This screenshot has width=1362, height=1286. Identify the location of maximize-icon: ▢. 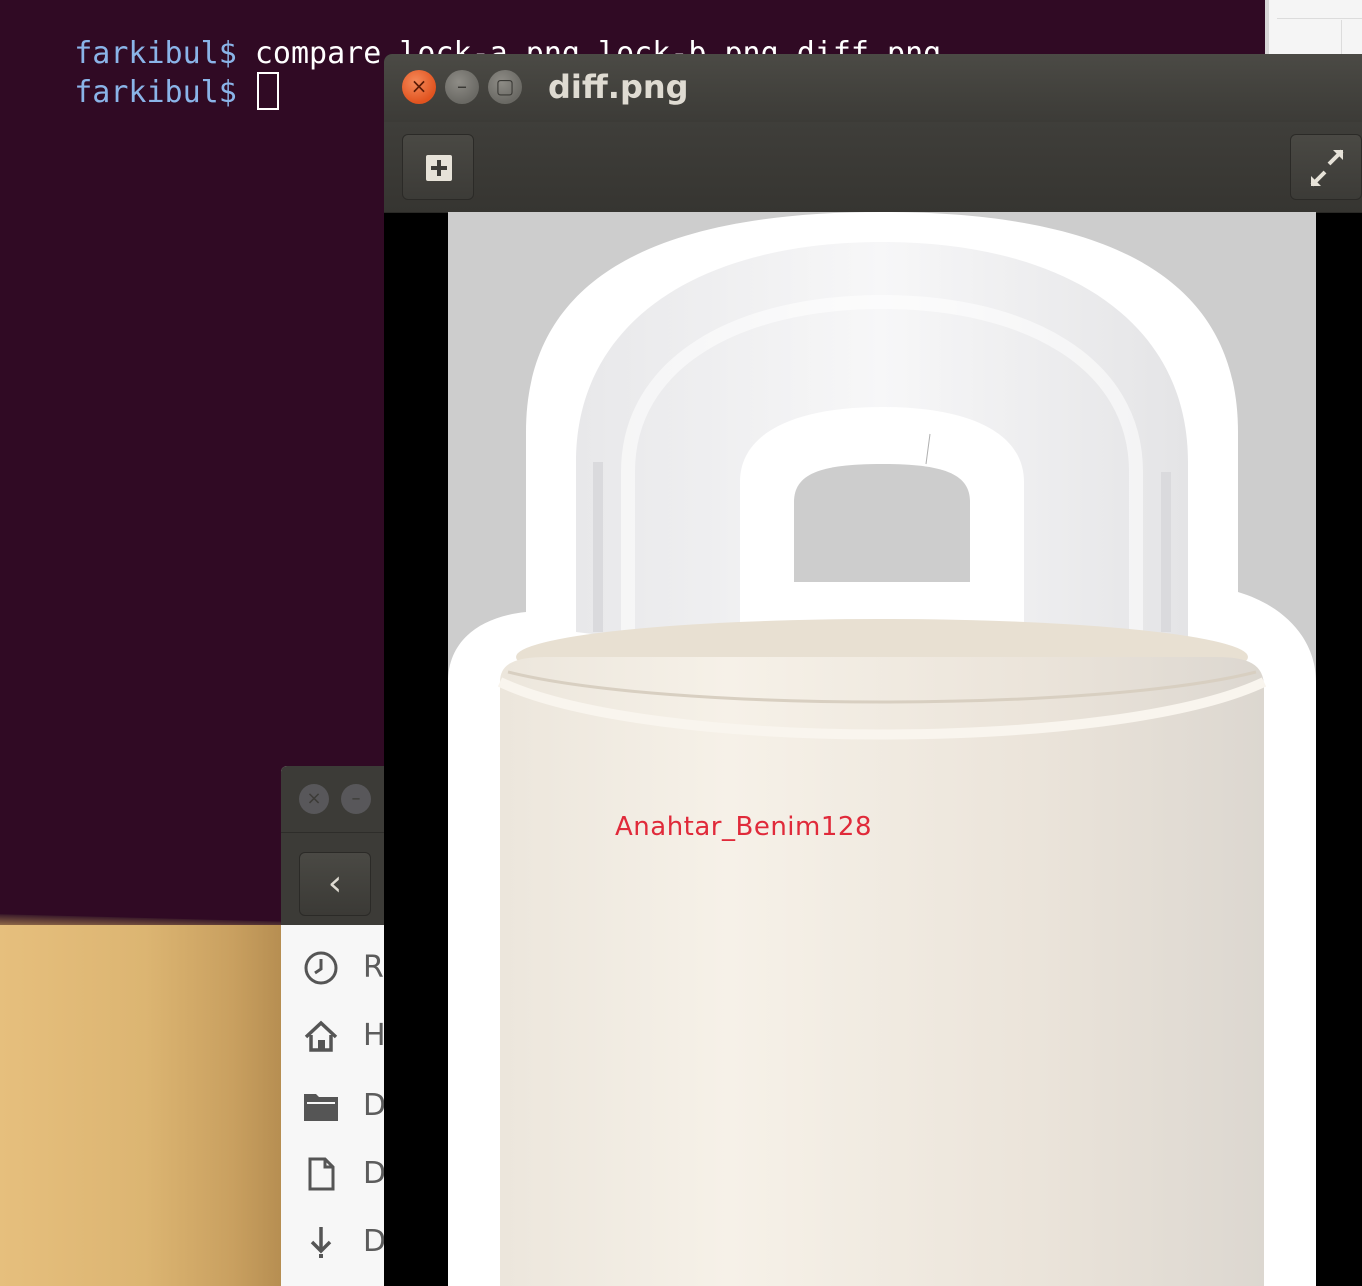
(505, 87).